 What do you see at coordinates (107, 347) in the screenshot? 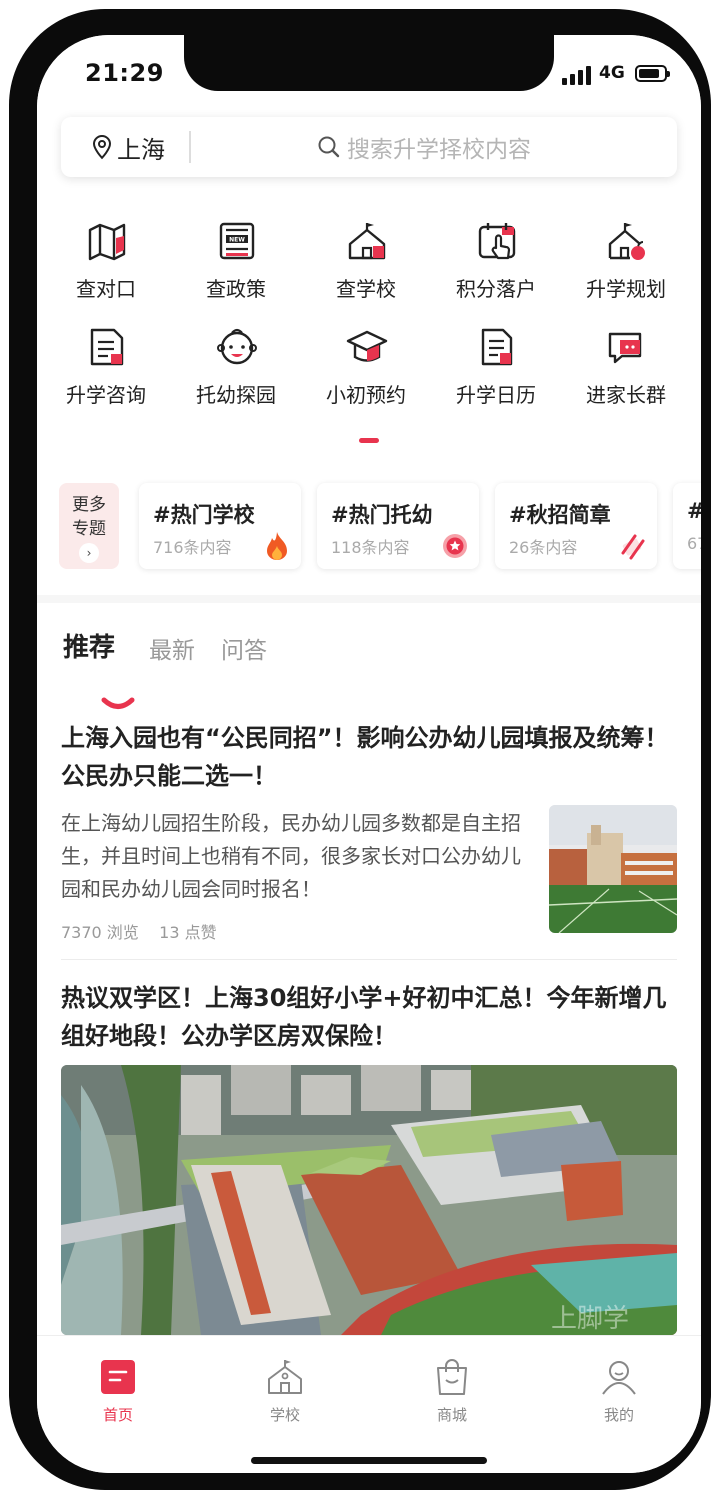
I see `document-icon` at bounding box center [107, 347].